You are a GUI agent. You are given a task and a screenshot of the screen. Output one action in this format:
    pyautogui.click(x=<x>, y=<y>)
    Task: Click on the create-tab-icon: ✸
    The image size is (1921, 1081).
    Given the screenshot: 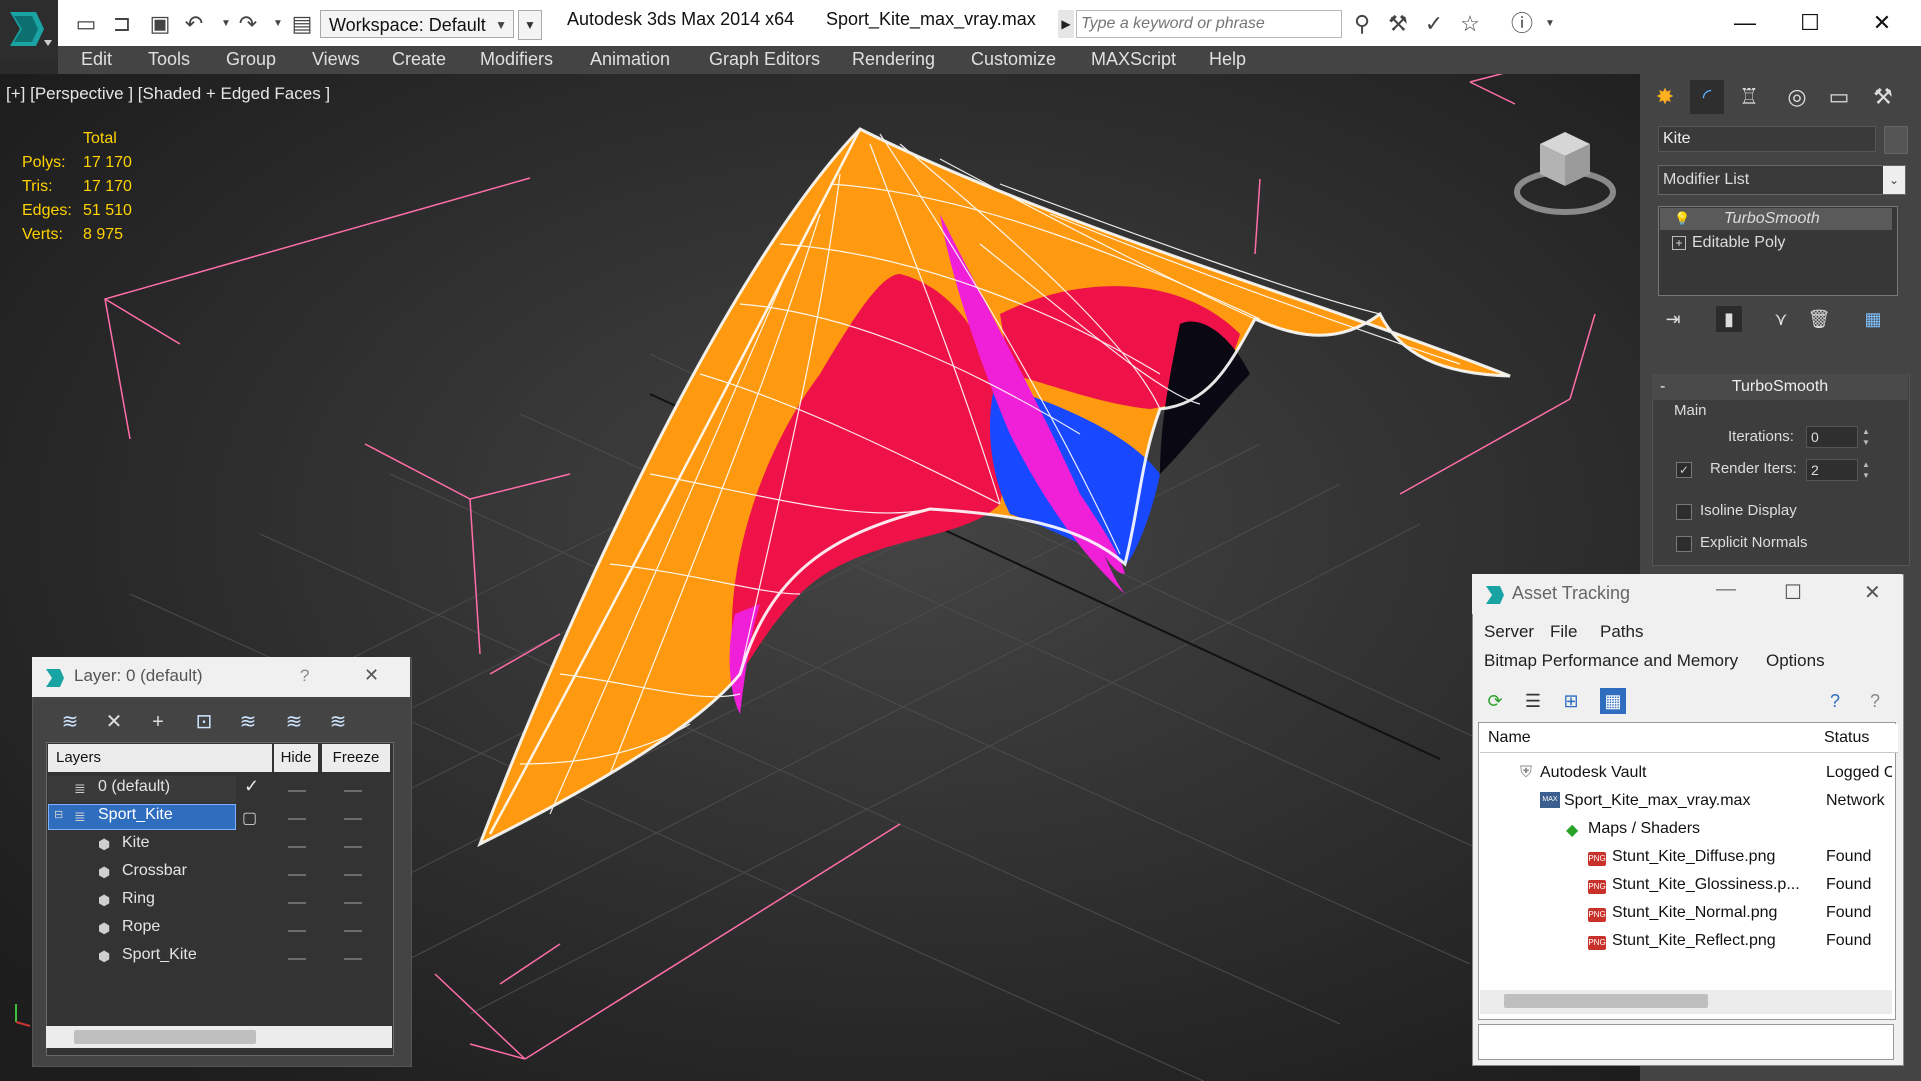 What is the action you would take?
    pyautogui.click(x=1665, y=97)
    